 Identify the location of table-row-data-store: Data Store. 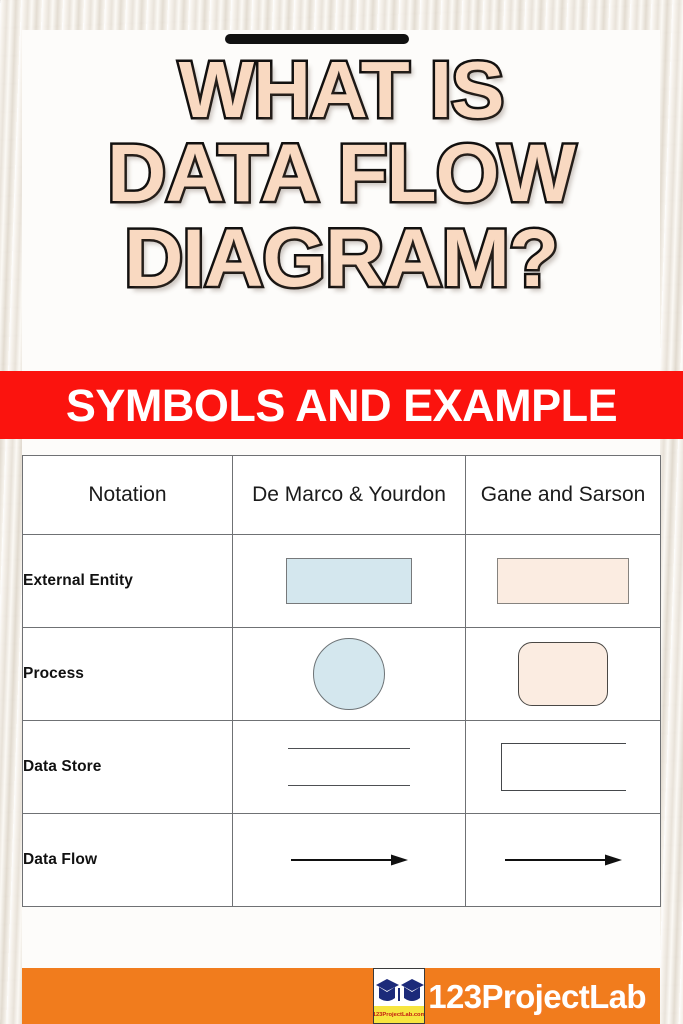
(341, 767).